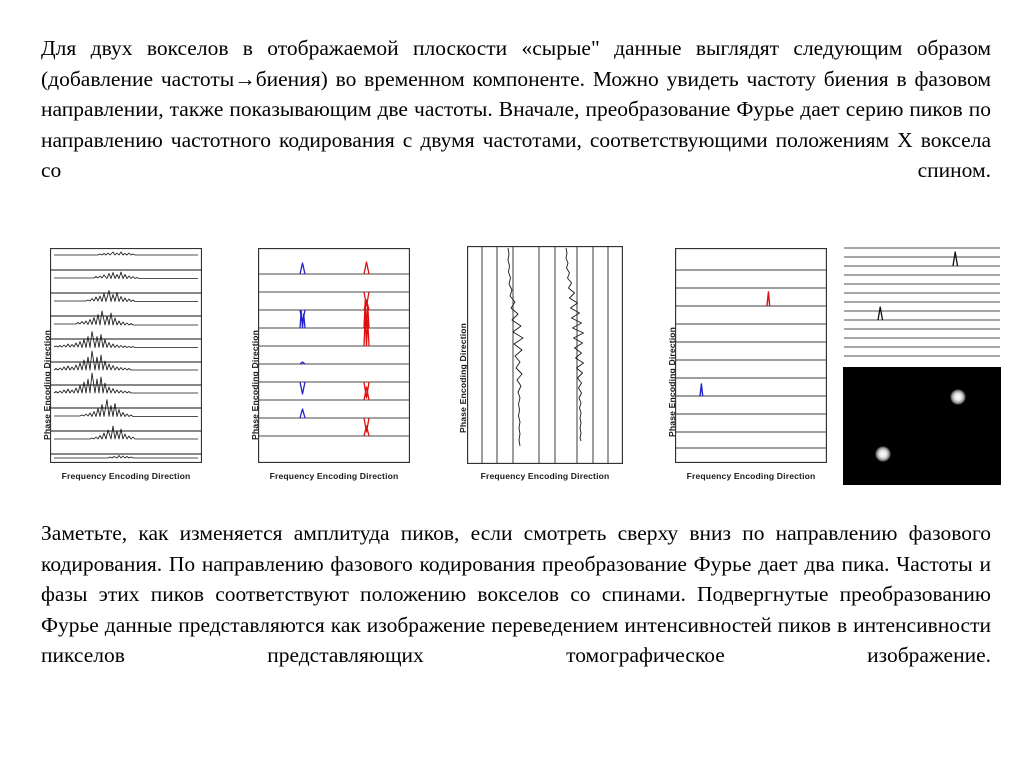  I want to click on panel2-x-axis-label: Frequency Encoding Direction, so click(334, 476).